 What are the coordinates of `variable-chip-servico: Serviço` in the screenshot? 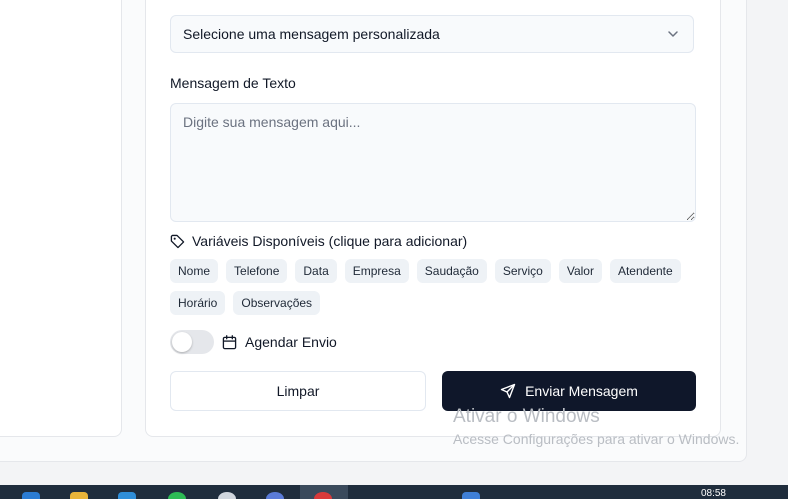 It's located at (522, 271).